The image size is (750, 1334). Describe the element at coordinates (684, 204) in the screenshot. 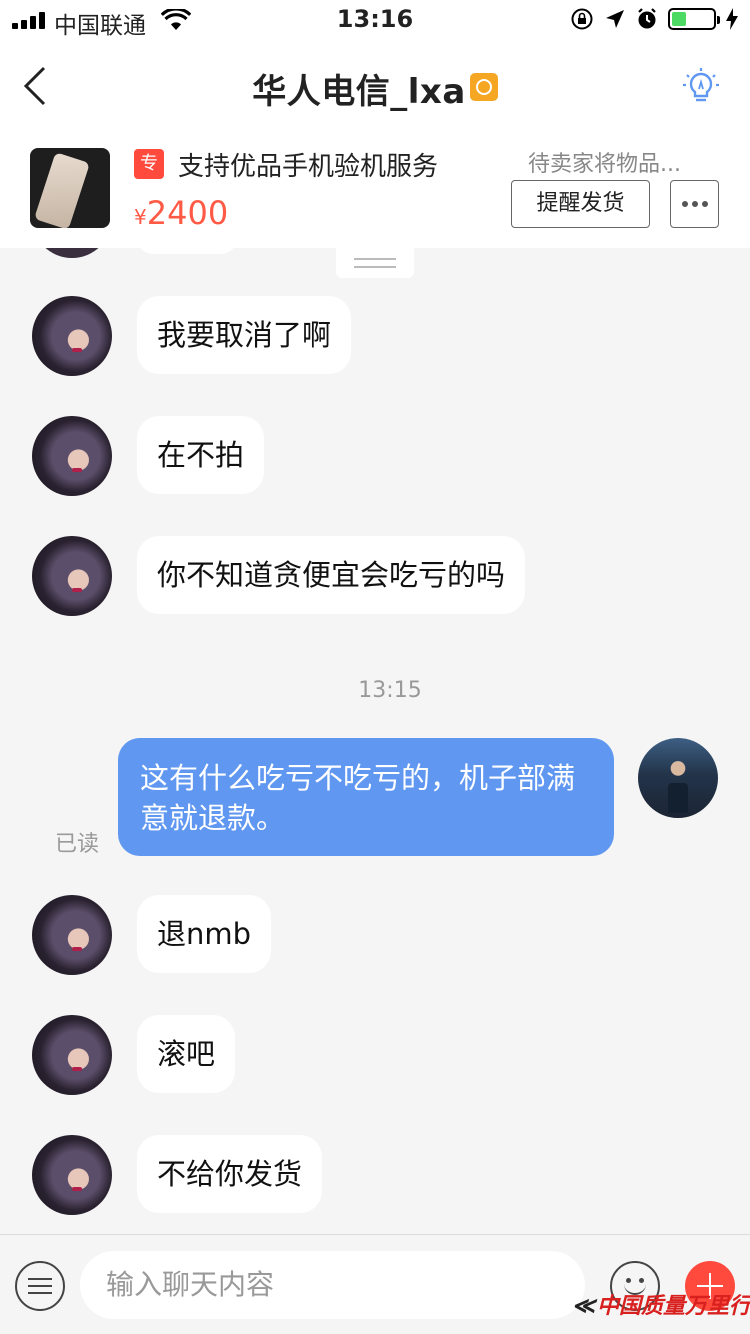

I see `more-icon` at that location.